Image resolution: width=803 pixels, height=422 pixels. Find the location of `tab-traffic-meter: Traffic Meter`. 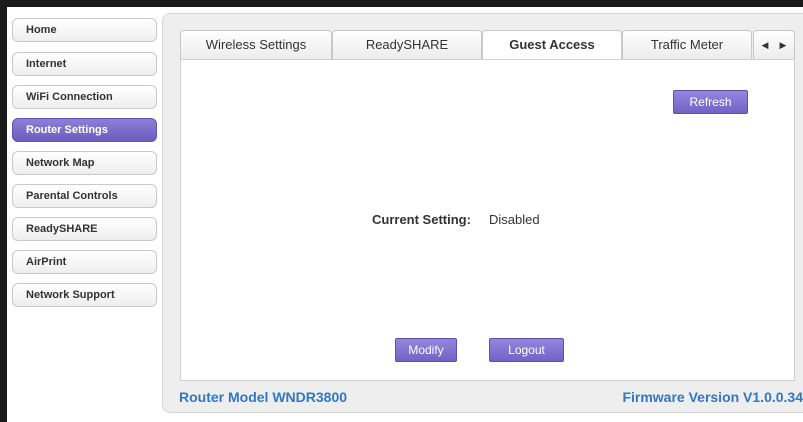

tab-traffic-meter: Traffic Meter is located at coordinates (687, 44).